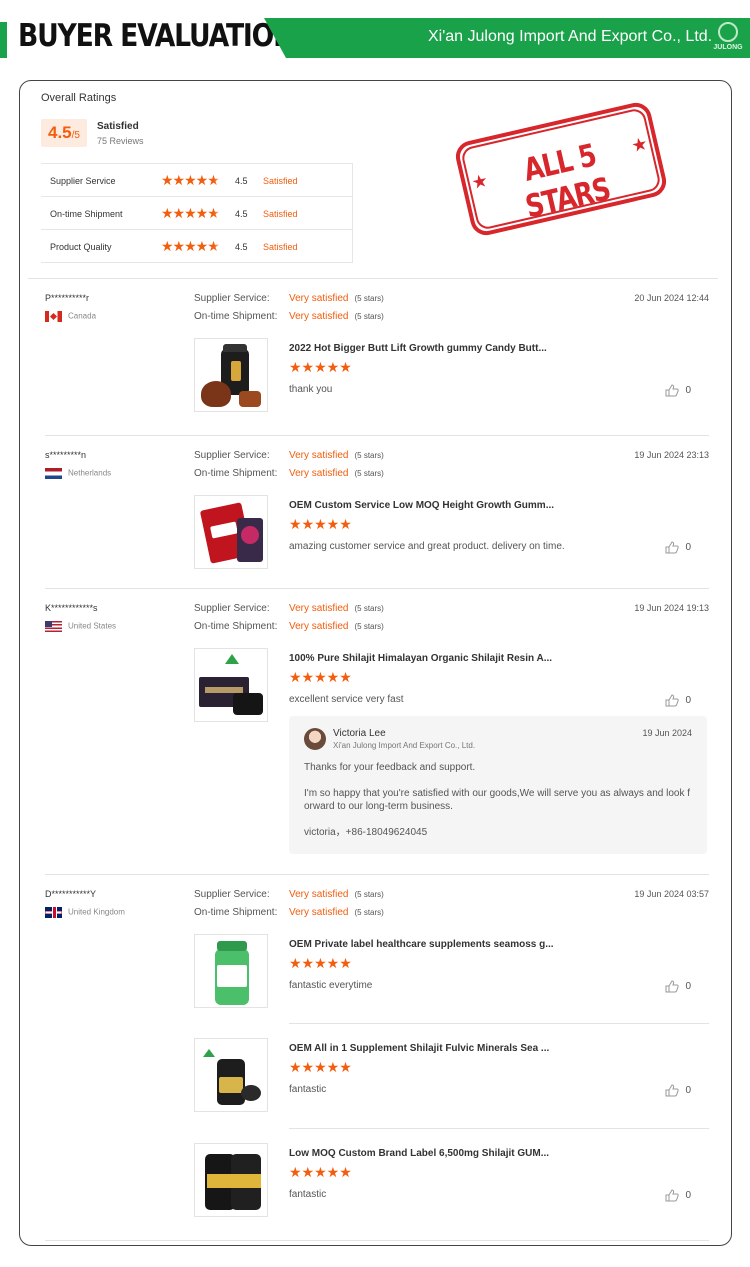  Describe the element at coordinates (570, 36) in the screenshot. I see `company-name: Xi'an Julong Import And Export Co., Ltd.` at that location.